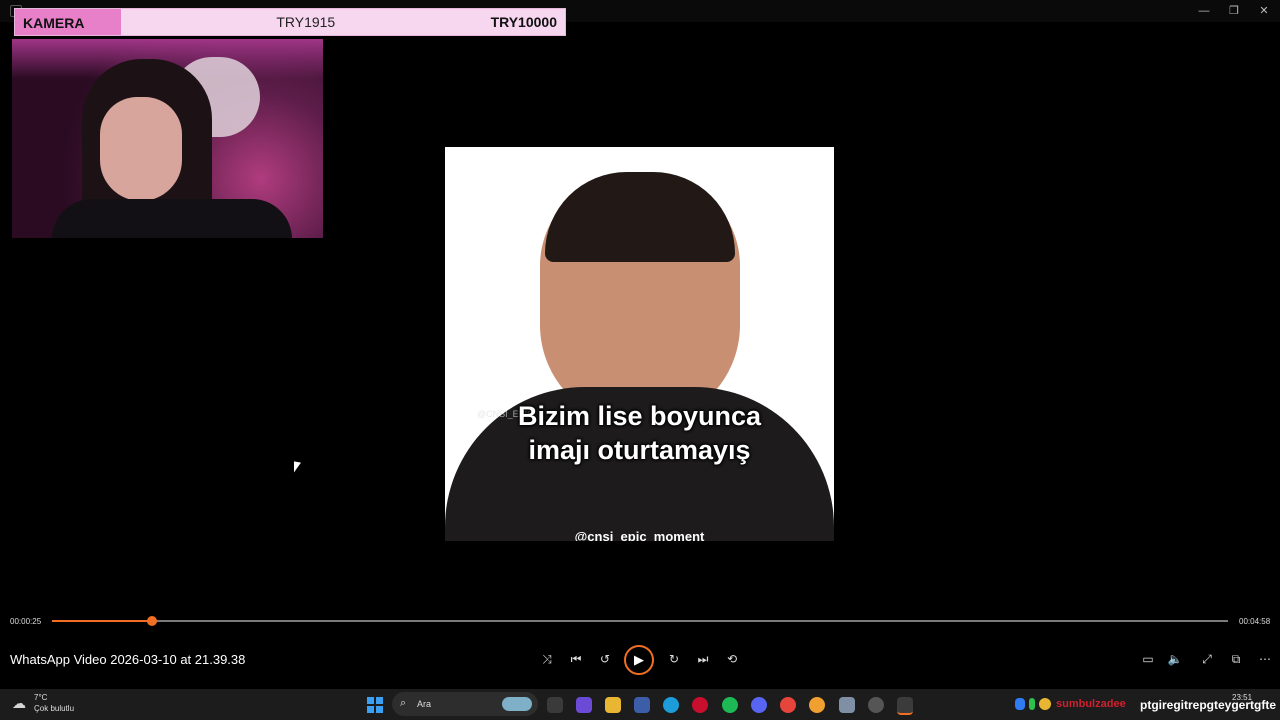 Image resolution: width=1280 pixels, height=720 pixels. Describe the element at coordinates (732, 659) in the screenshot. I see `repeat-icon: ⟲` at that location.